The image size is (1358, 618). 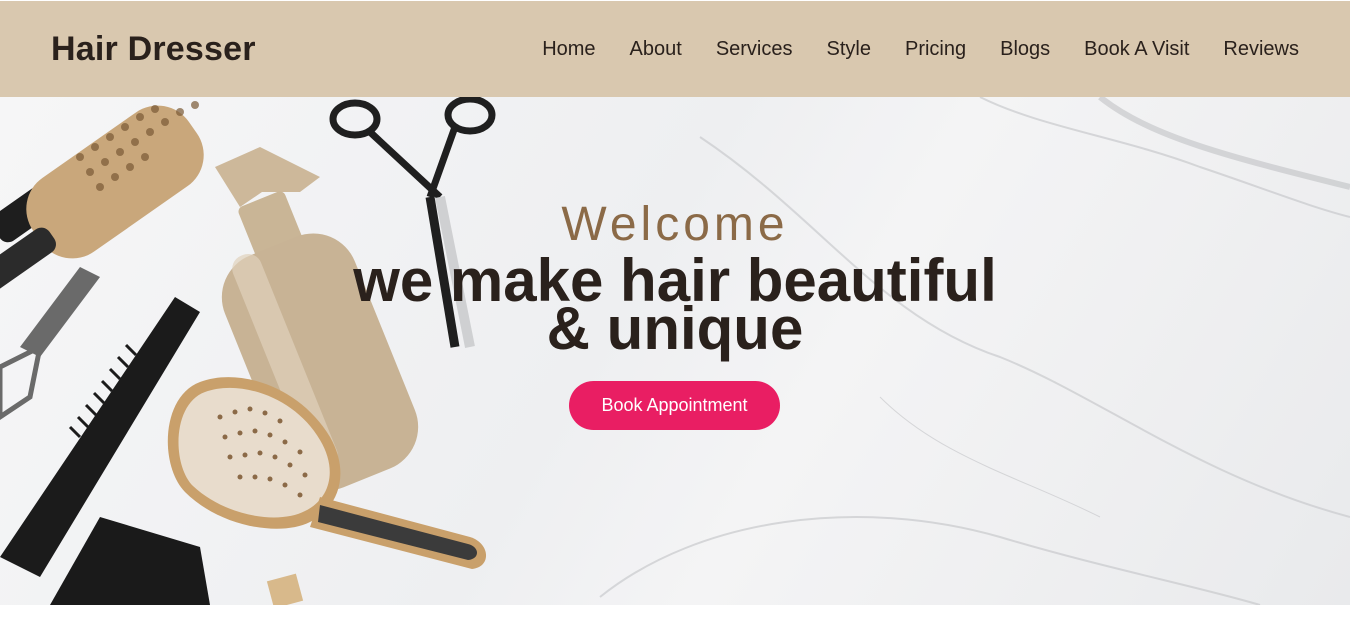 What do you see at coordinates (1025, 49) in the screenshot?
I see `nav-blogs: Blogs` at bounding box center [1025, 49].